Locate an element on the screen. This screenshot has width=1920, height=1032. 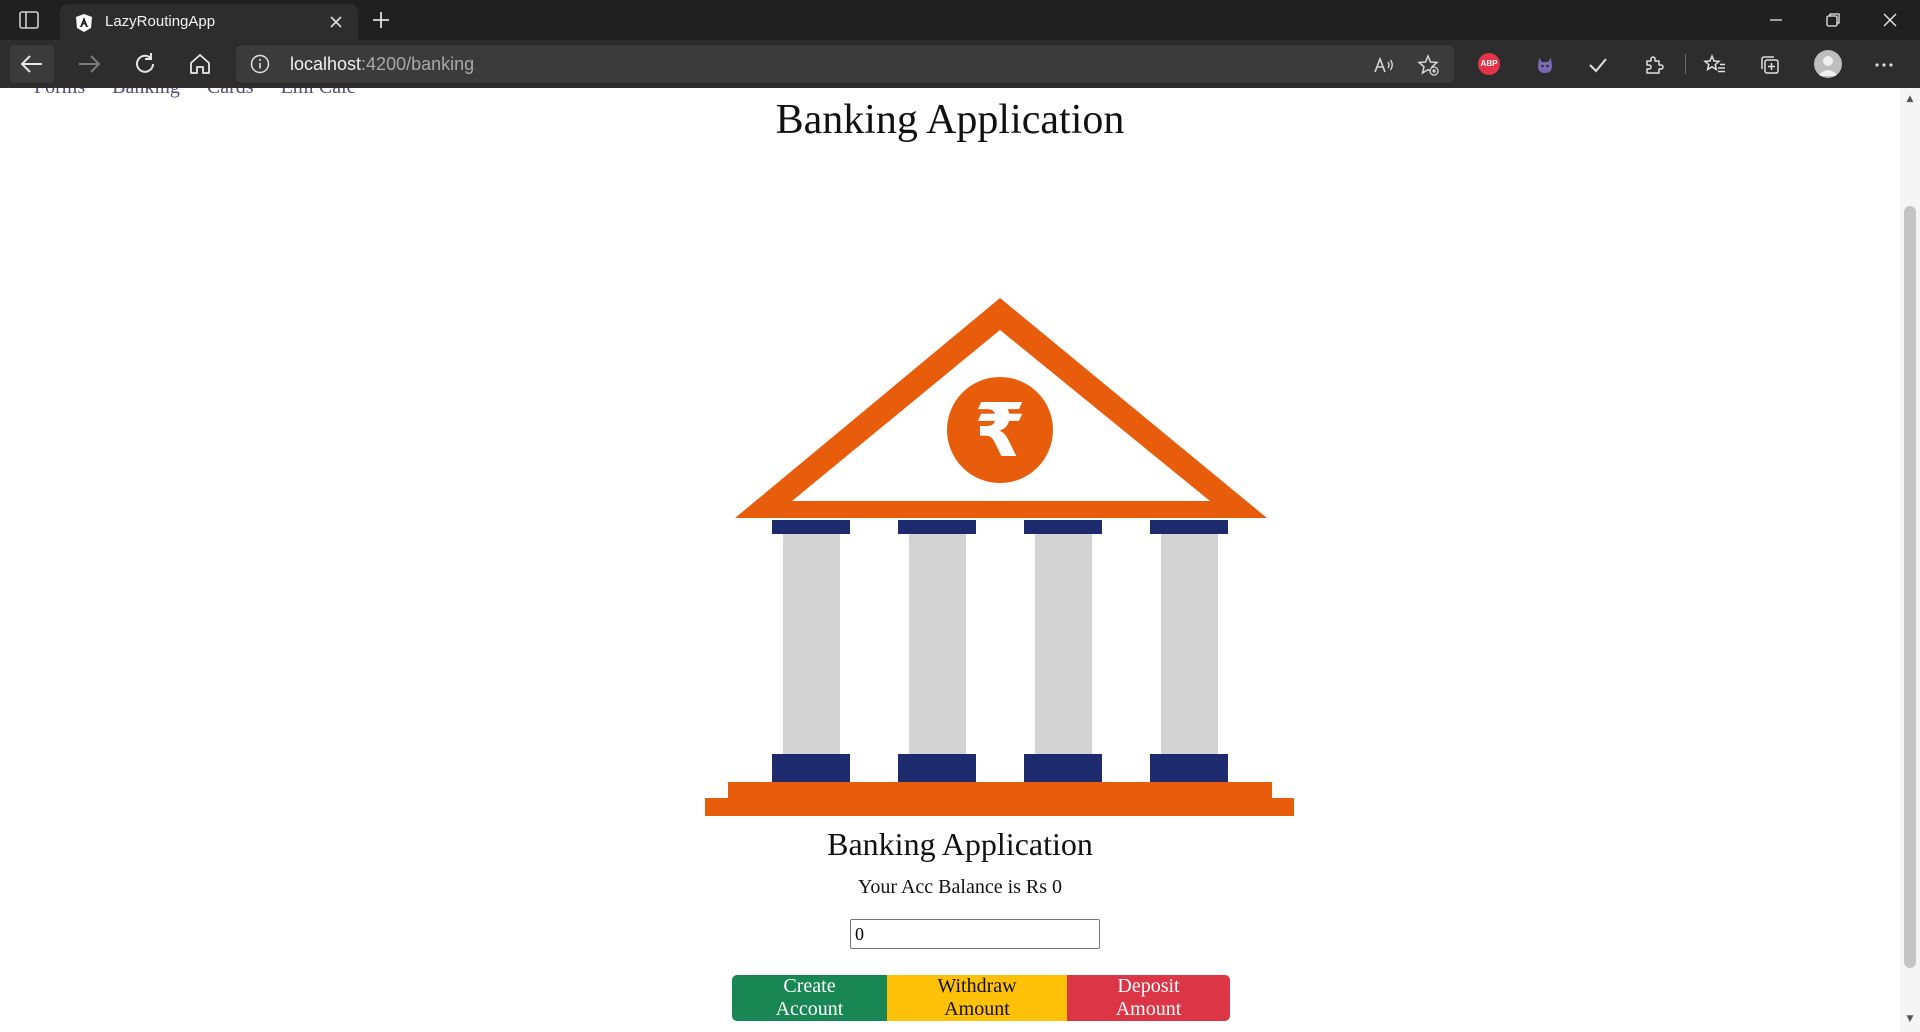
close-icon is located at coordinates (336, 22).